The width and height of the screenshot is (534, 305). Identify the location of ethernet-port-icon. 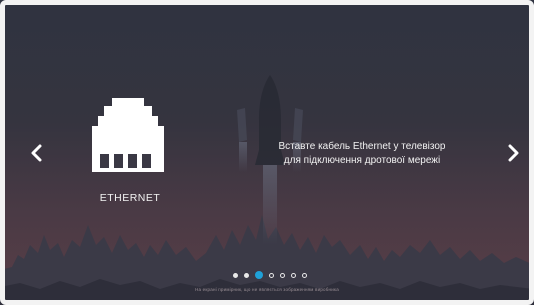
(128, 135).